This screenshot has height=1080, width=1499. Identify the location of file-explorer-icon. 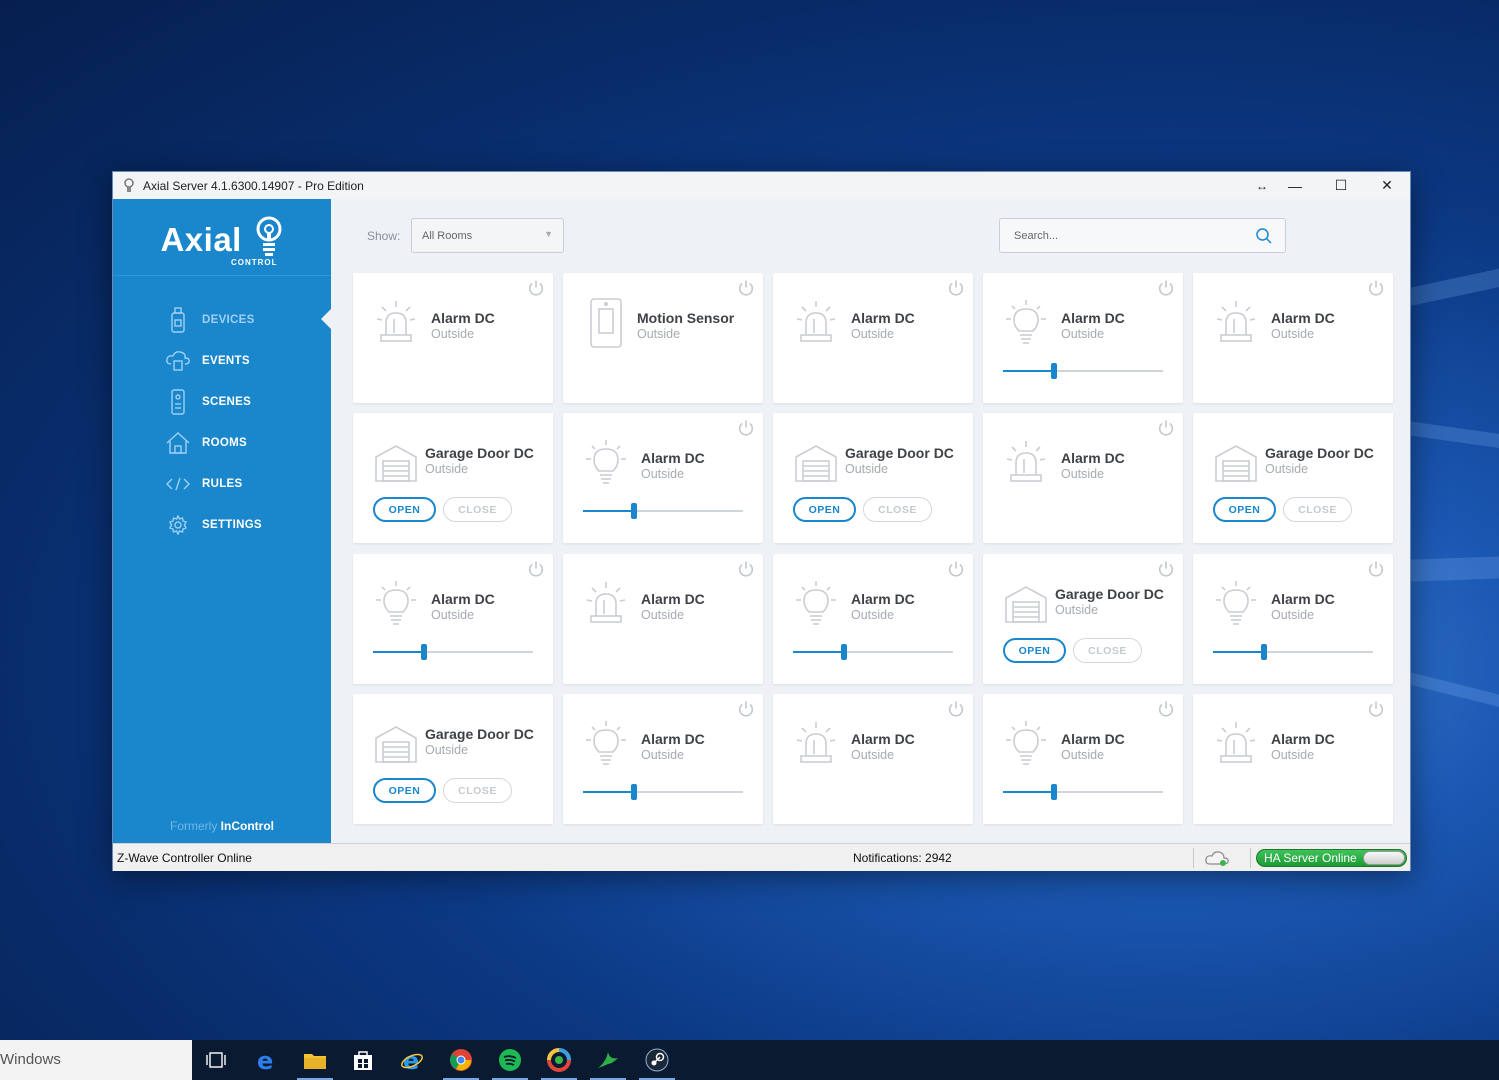
(315, 1060).